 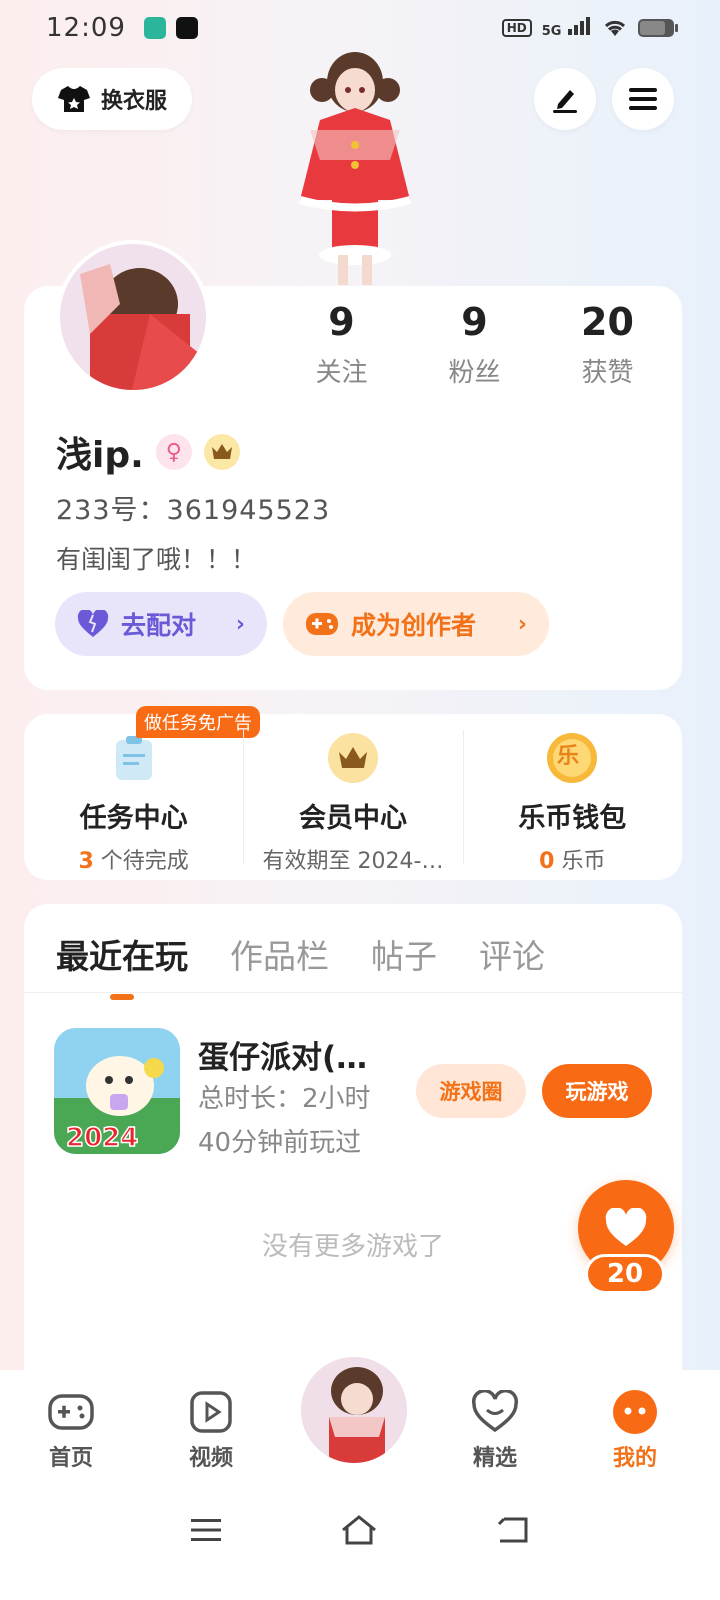 I want to click on profile-stats: 9 关注 9 粉丝 20 获赞, so click(x=475, y=344).